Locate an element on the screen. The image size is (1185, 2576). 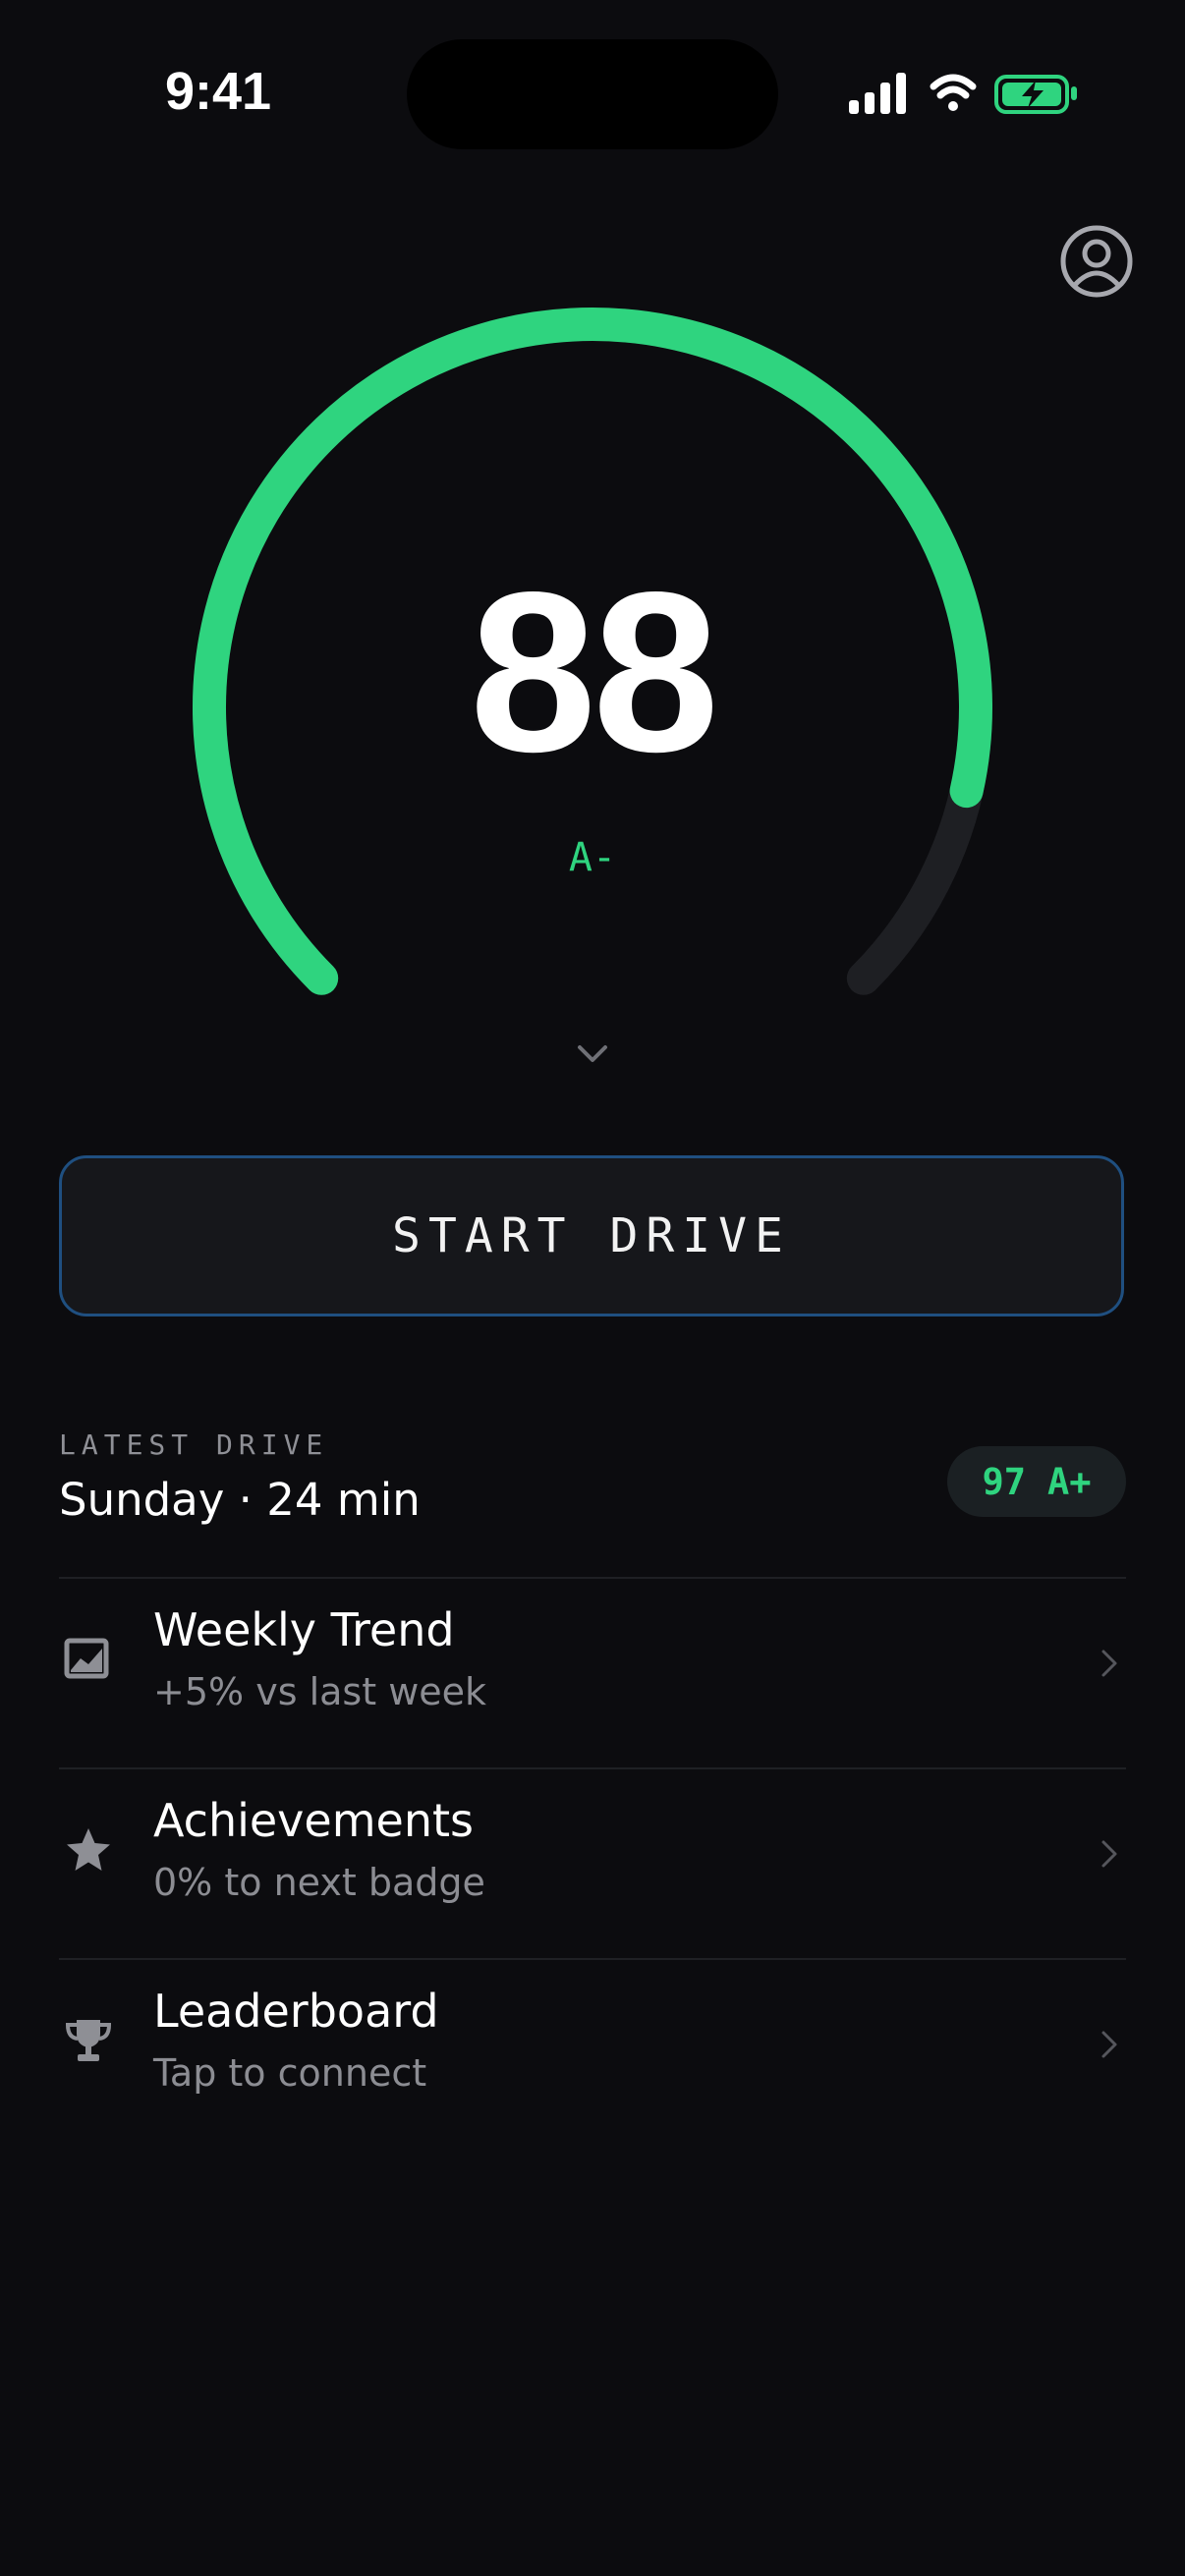
list-item-title: Achievements is located at coordinates (314, 1820).